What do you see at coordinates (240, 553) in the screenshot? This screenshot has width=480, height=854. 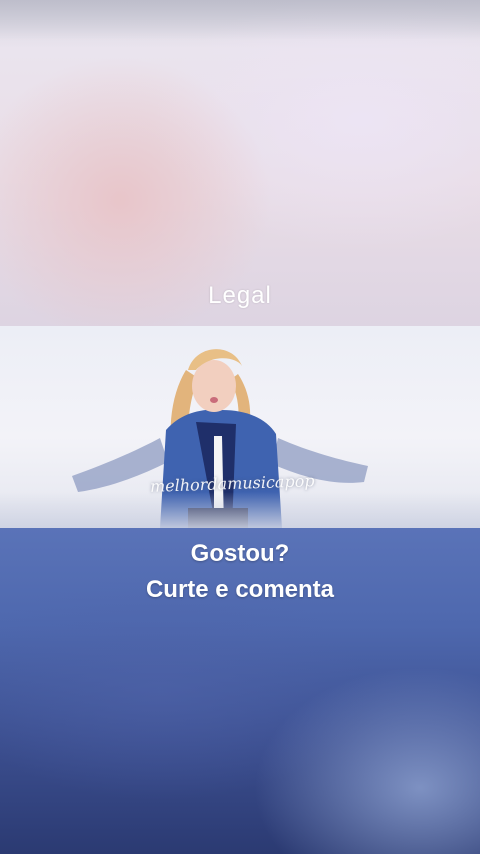 I see `cta-question: Gostou?` at bounding box center [240, 553].